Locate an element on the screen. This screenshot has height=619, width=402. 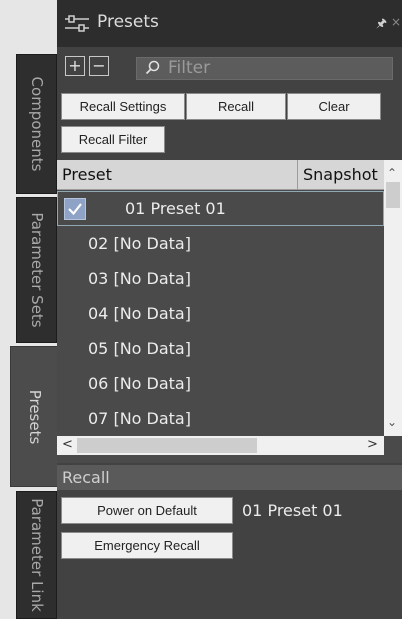
tab-parameter-link-label: Parameter Link is located at coordinates (36, 555).